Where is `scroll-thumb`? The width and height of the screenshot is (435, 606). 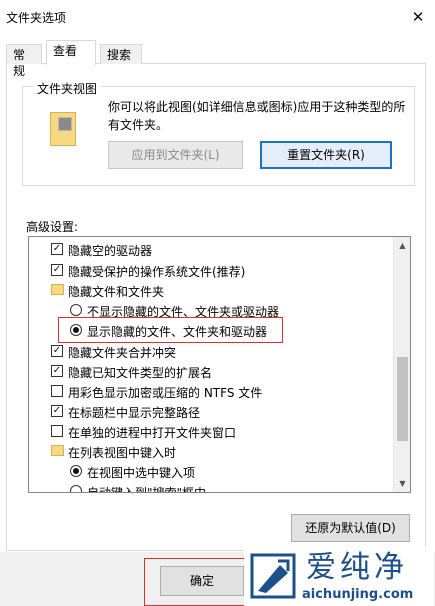
scroll-thumb is located at coordinates (402, 399).